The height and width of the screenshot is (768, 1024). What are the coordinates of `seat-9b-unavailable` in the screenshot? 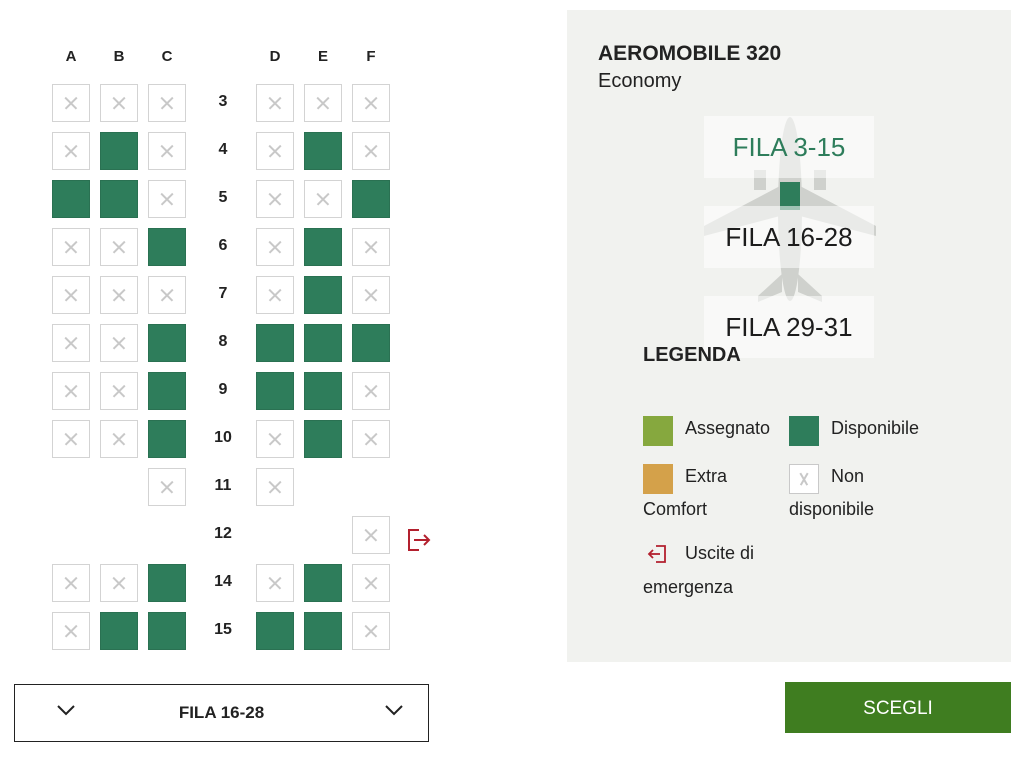 It's located at (119, 391).